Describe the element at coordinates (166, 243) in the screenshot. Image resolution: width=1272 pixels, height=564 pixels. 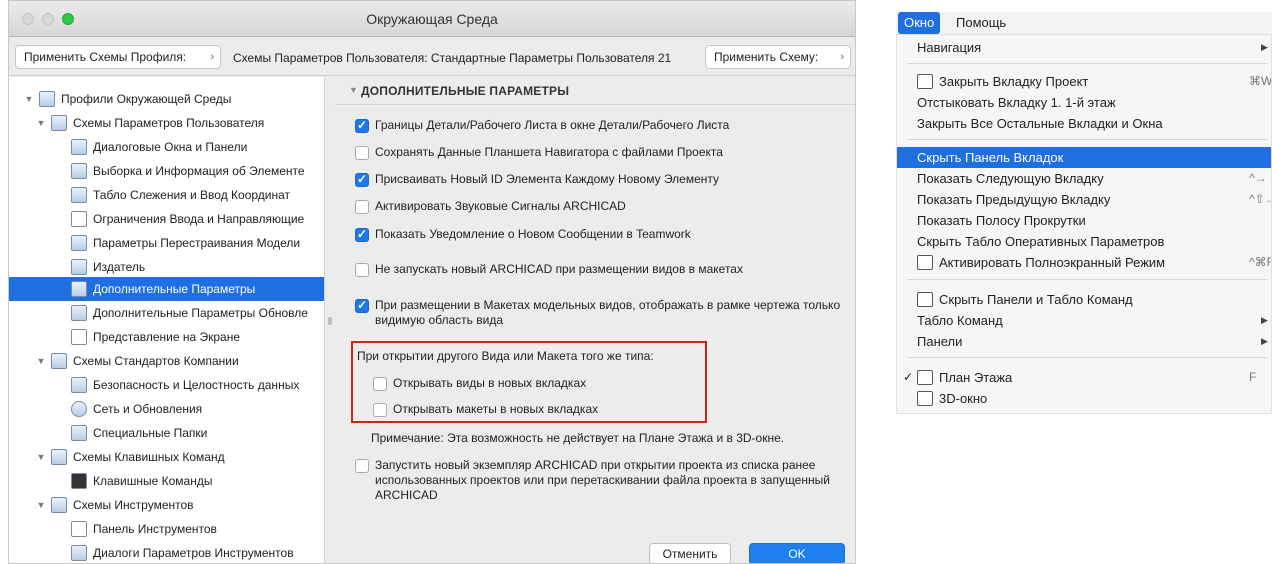
I see `tree-item-rebuild: Параметры Перестраивания Модели` at that location.